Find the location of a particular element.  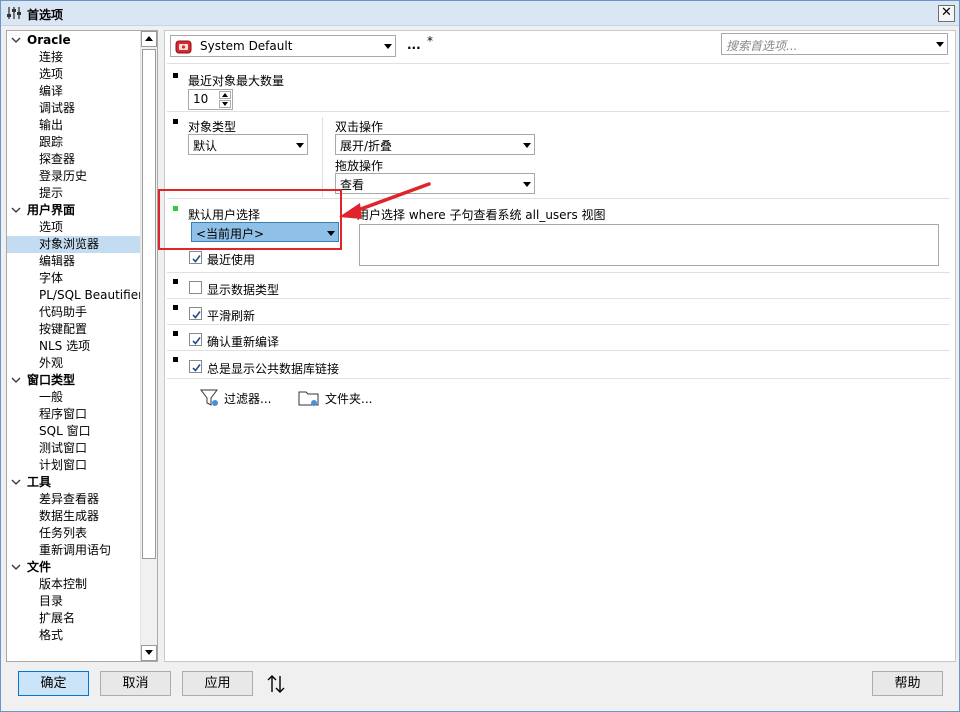

tree-item: 程序窗口 is located at coordinates (74, 414).